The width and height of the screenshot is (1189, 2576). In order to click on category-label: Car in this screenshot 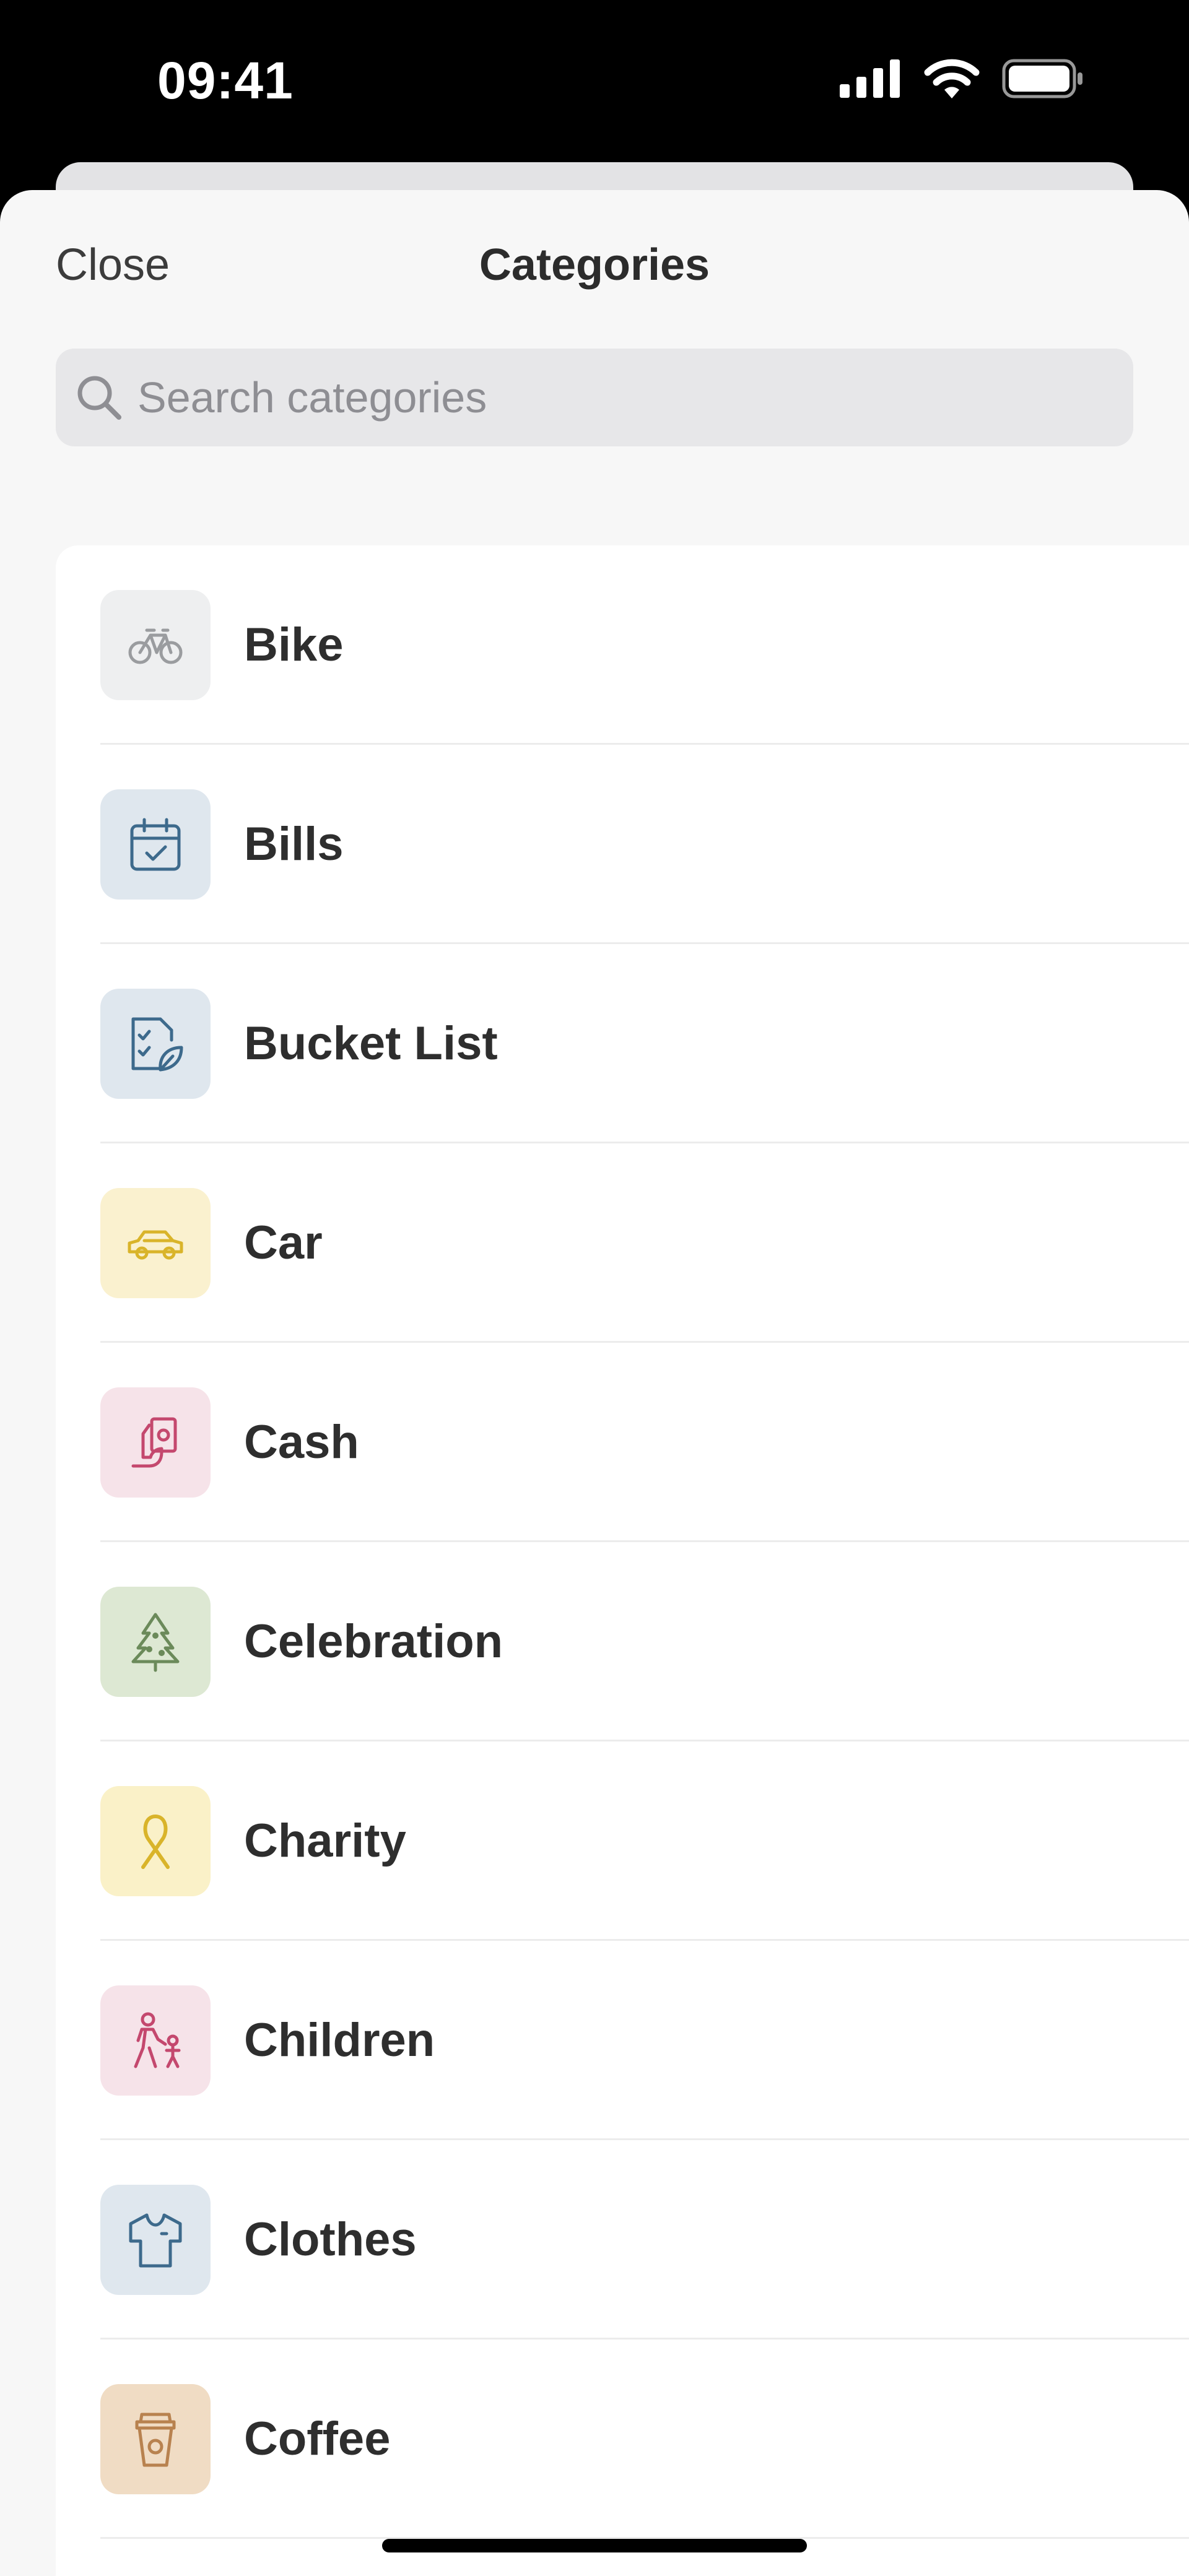, I will do `click(283, 1242)`.